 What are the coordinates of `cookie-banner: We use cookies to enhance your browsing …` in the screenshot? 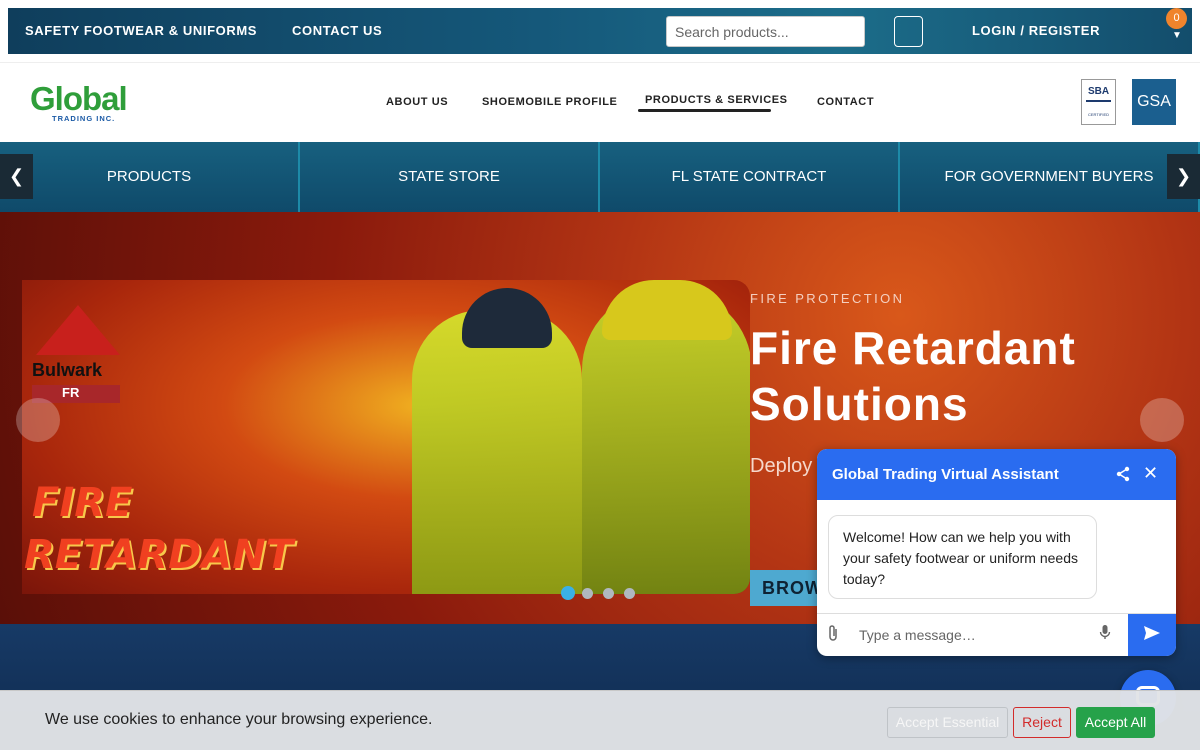 It's located at (600, 720).